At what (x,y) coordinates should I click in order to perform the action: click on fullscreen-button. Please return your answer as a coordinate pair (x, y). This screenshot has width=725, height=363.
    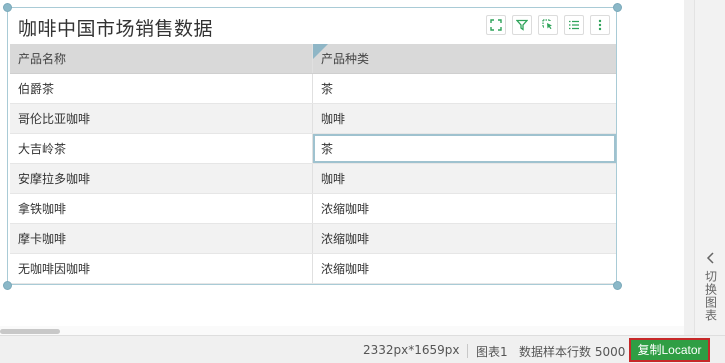
    Looking at the image, I should click on (496, 25).